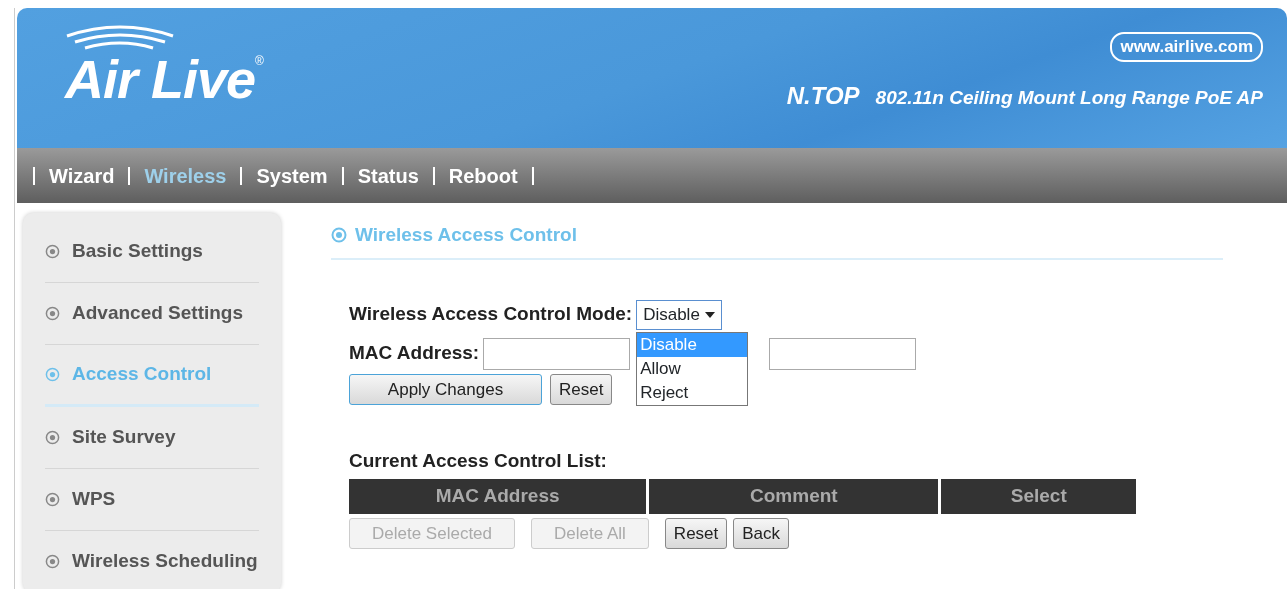 The width and height of the screenshot is (1287, 589). I want to click on list-title: Current Access Control List:, so click(478, 460).